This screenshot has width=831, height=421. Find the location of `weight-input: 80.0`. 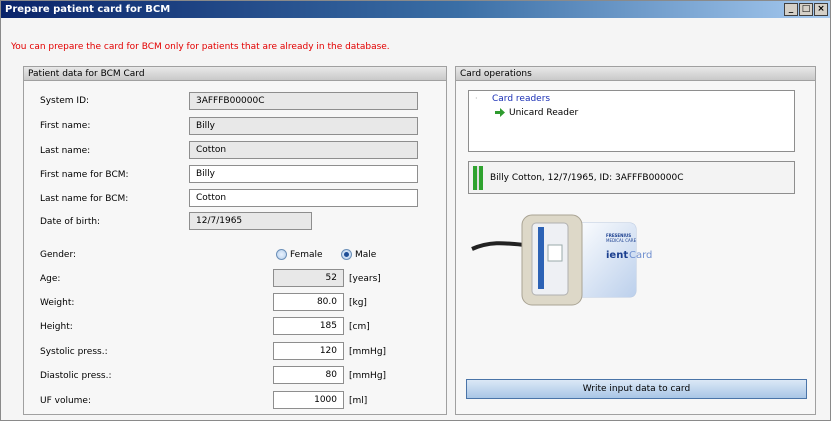

weight-input: 80.0 is located at coordinates (308, 302).